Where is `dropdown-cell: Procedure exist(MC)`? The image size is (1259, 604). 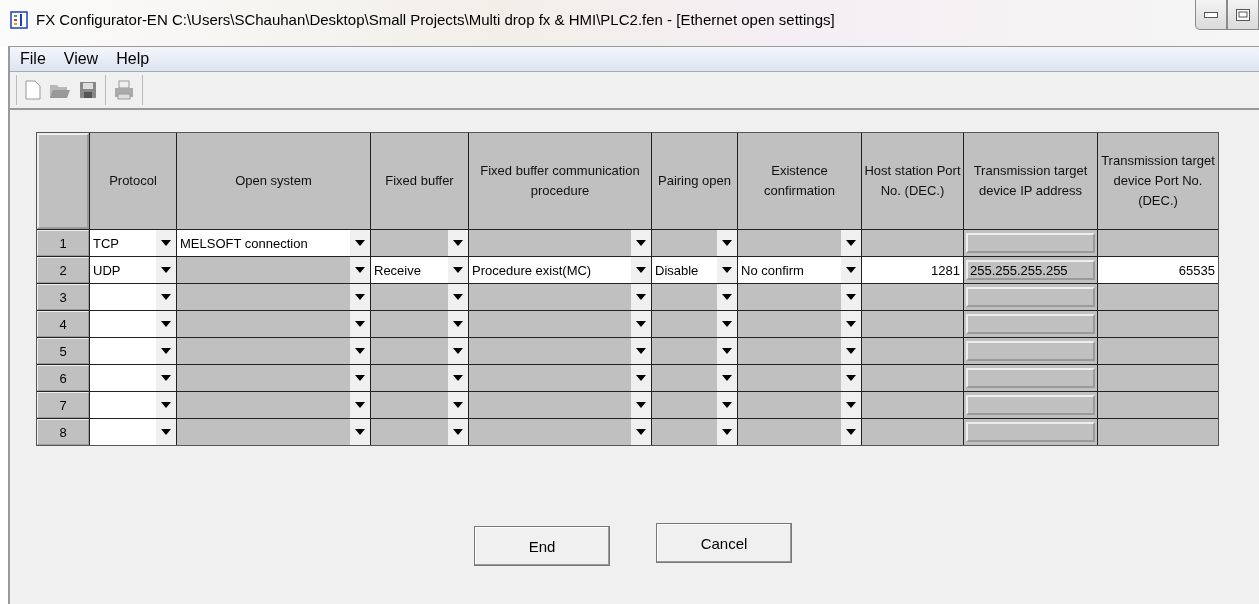
dropdown-cell: Procedure exist(MC) is located at coordinates (560, 270).